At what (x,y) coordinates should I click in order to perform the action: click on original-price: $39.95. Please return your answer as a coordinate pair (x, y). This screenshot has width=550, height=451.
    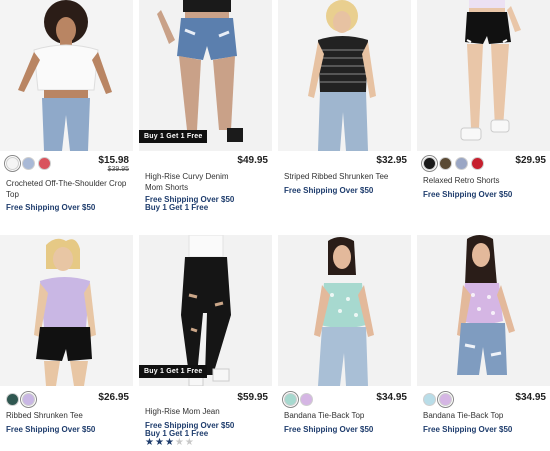
    Looking at the image, I should click on (118, 169).